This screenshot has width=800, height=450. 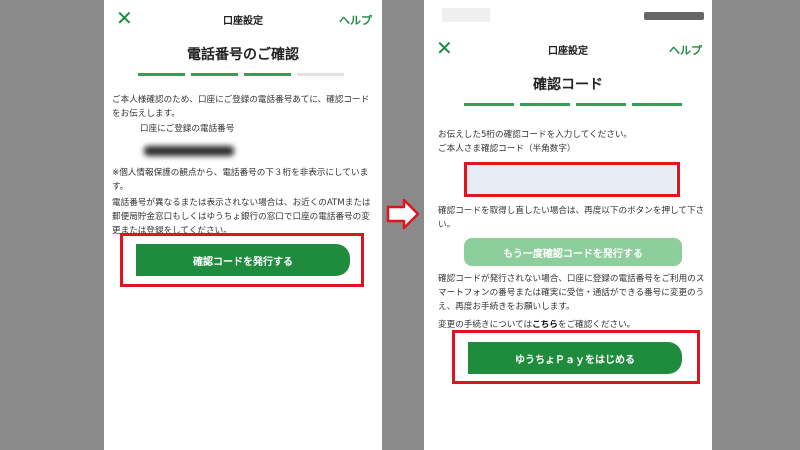 What do you see at coordinates (507, 149) in the screenshot?
I see `code-input-label: ご本人さま確認コード（半角数字）` at bounding box center [507, 149].